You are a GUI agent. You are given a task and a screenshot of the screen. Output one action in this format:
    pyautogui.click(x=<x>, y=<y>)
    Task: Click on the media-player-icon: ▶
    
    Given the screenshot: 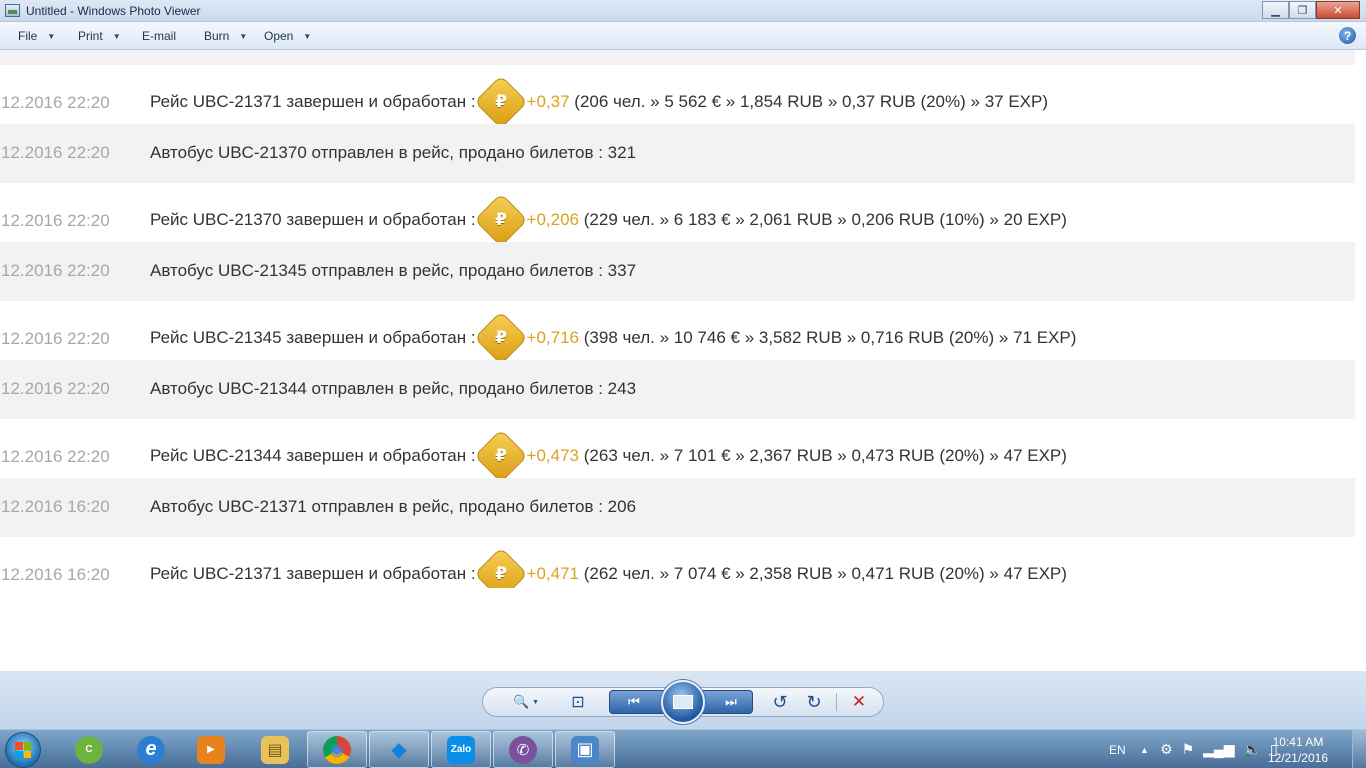 What is the action you would take?
    pyautogui.click(x=211, y=749)
    